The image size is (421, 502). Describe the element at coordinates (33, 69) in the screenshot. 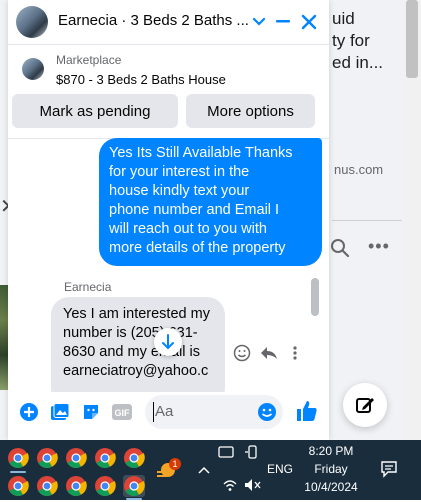

I see `listing-thumbnail` at that location.